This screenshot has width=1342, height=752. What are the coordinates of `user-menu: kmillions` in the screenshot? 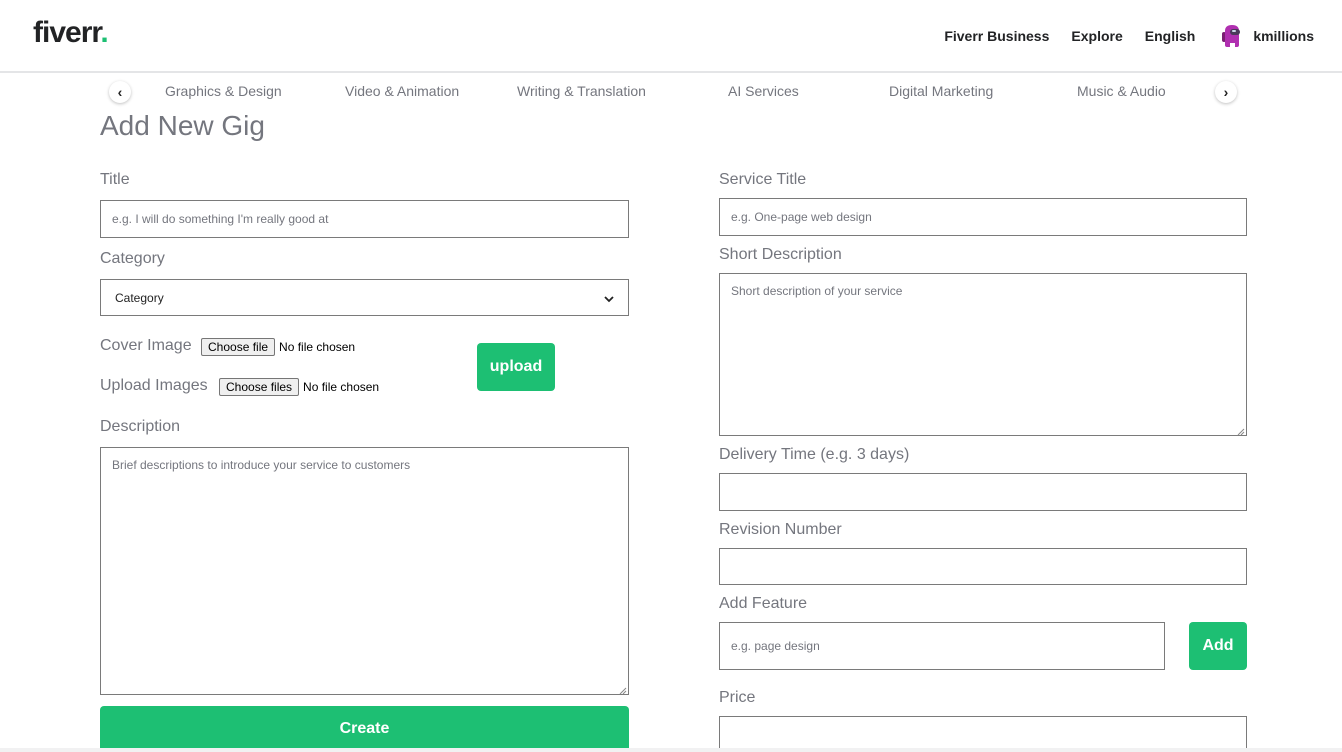 It's located at (1267, 36).